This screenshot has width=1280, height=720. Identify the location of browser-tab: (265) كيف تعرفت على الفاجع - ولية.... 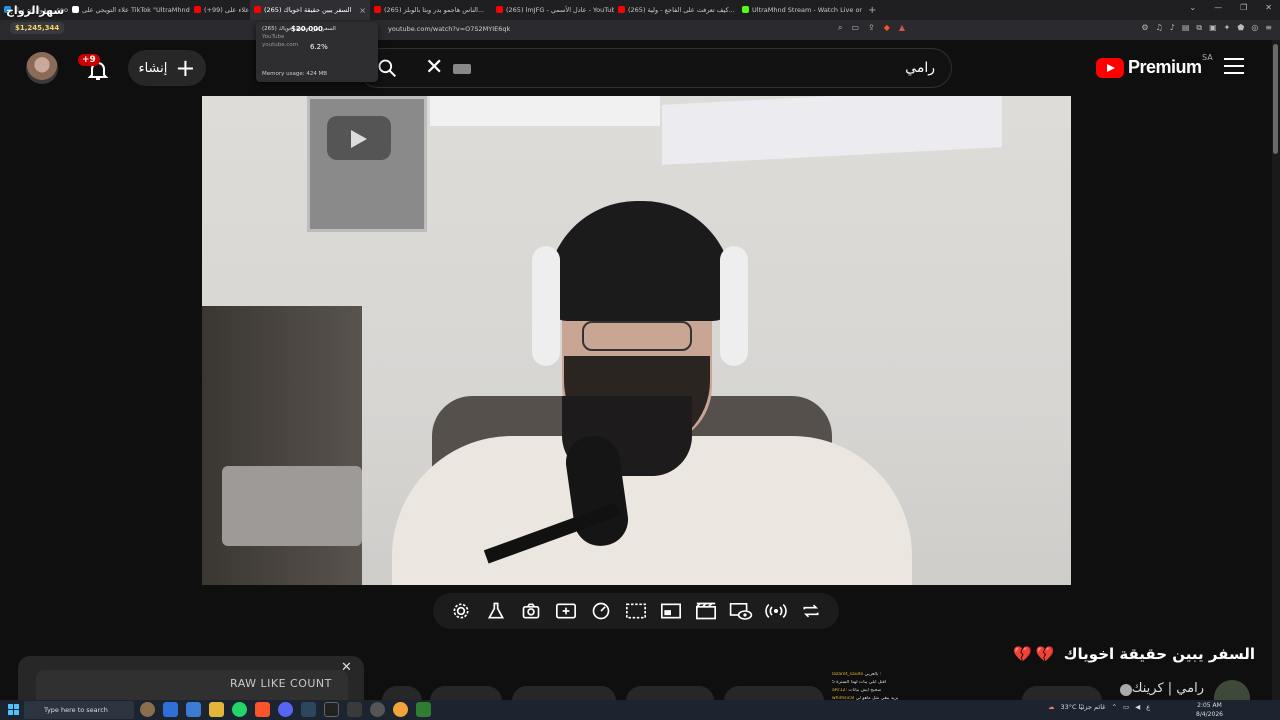
(676, 10).